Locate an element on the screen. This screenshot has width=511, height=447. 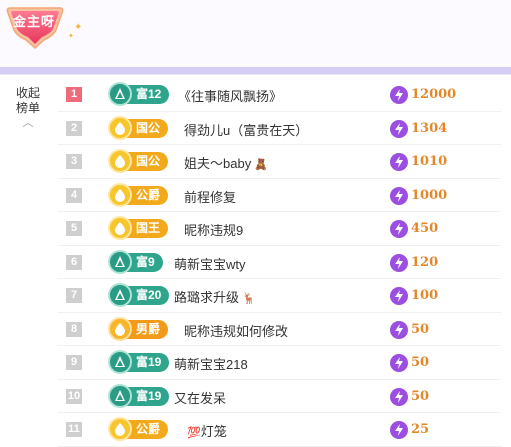
user-name: 萌新宝宝wty is located at coordinates (210, 263).